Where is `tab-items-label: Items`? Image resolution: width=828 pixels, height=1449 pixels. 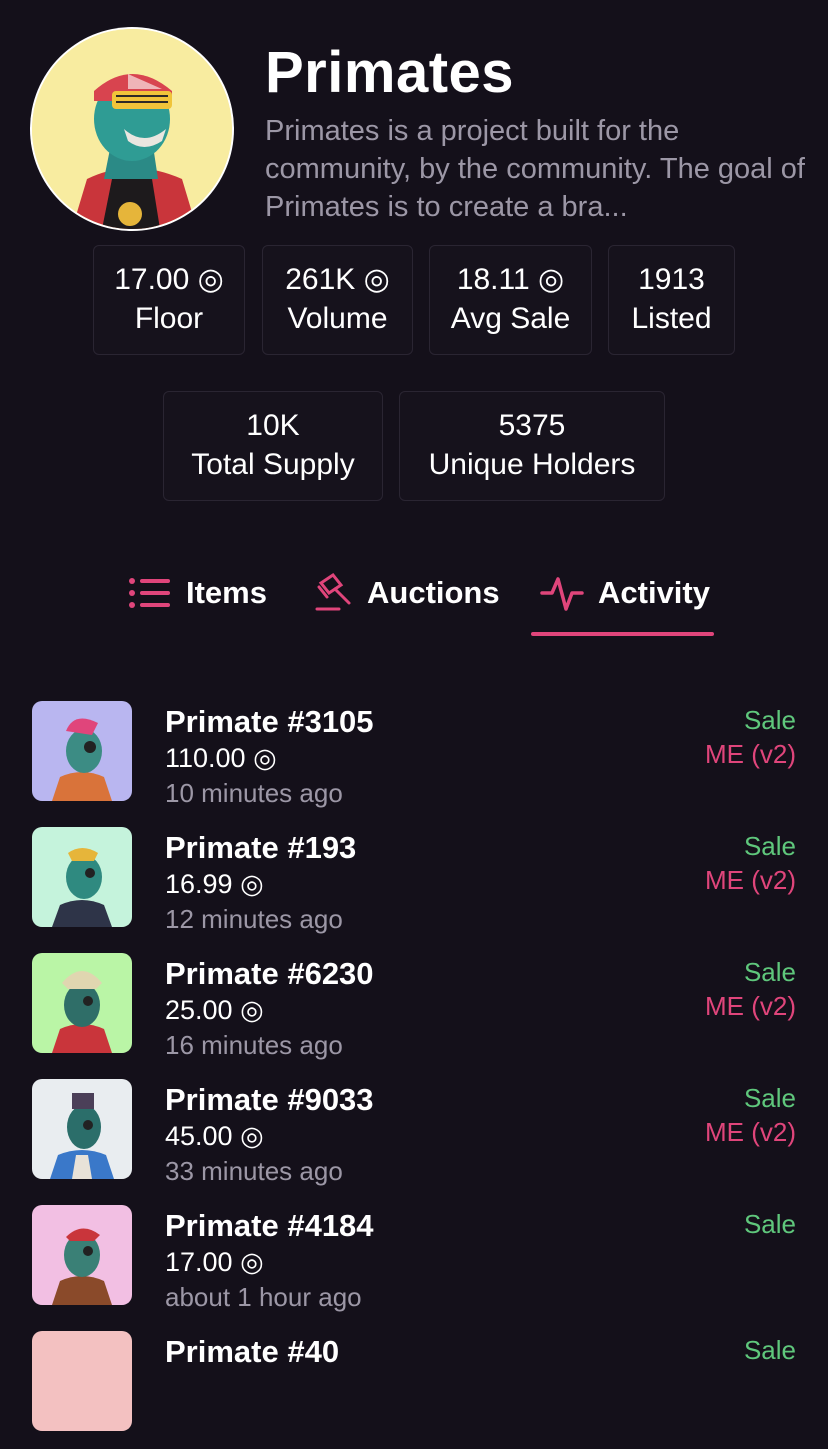
tab-items-label: Items is located at coordinates (226, 592).